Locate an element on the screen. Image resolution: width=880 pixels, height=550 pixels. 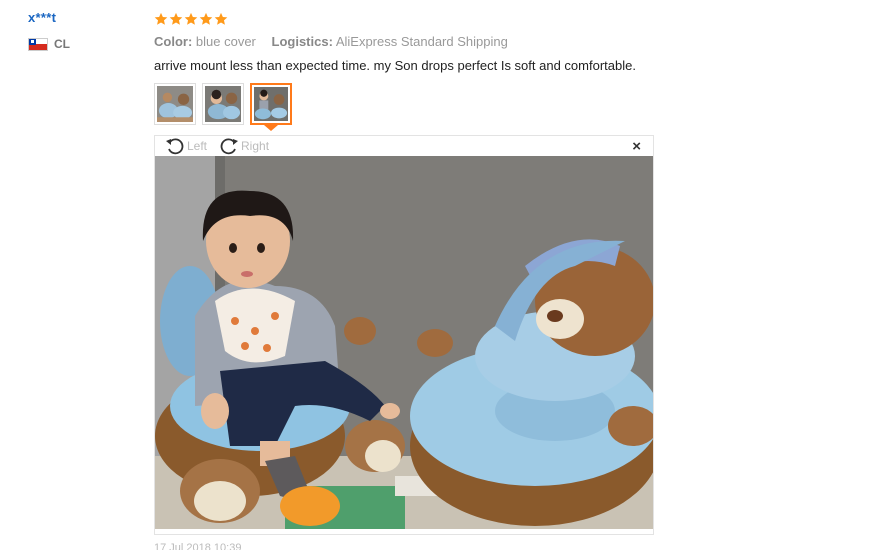
rotate-right-label: Right is located at coordinates (255, 146).